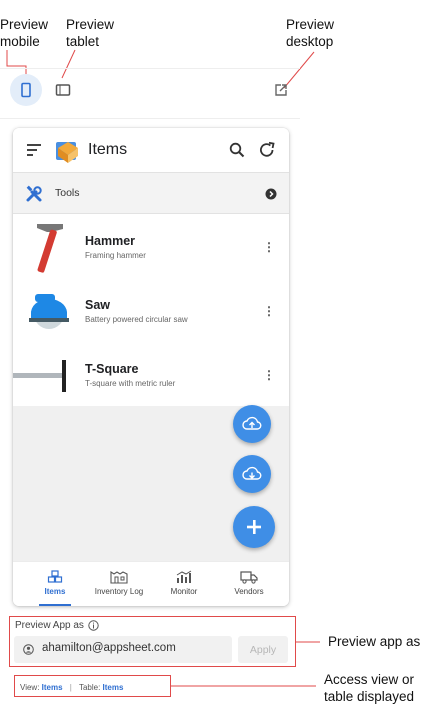  I want to click on list-item: T-Square T-square with metric ruler ⋮, so click(151, 374).